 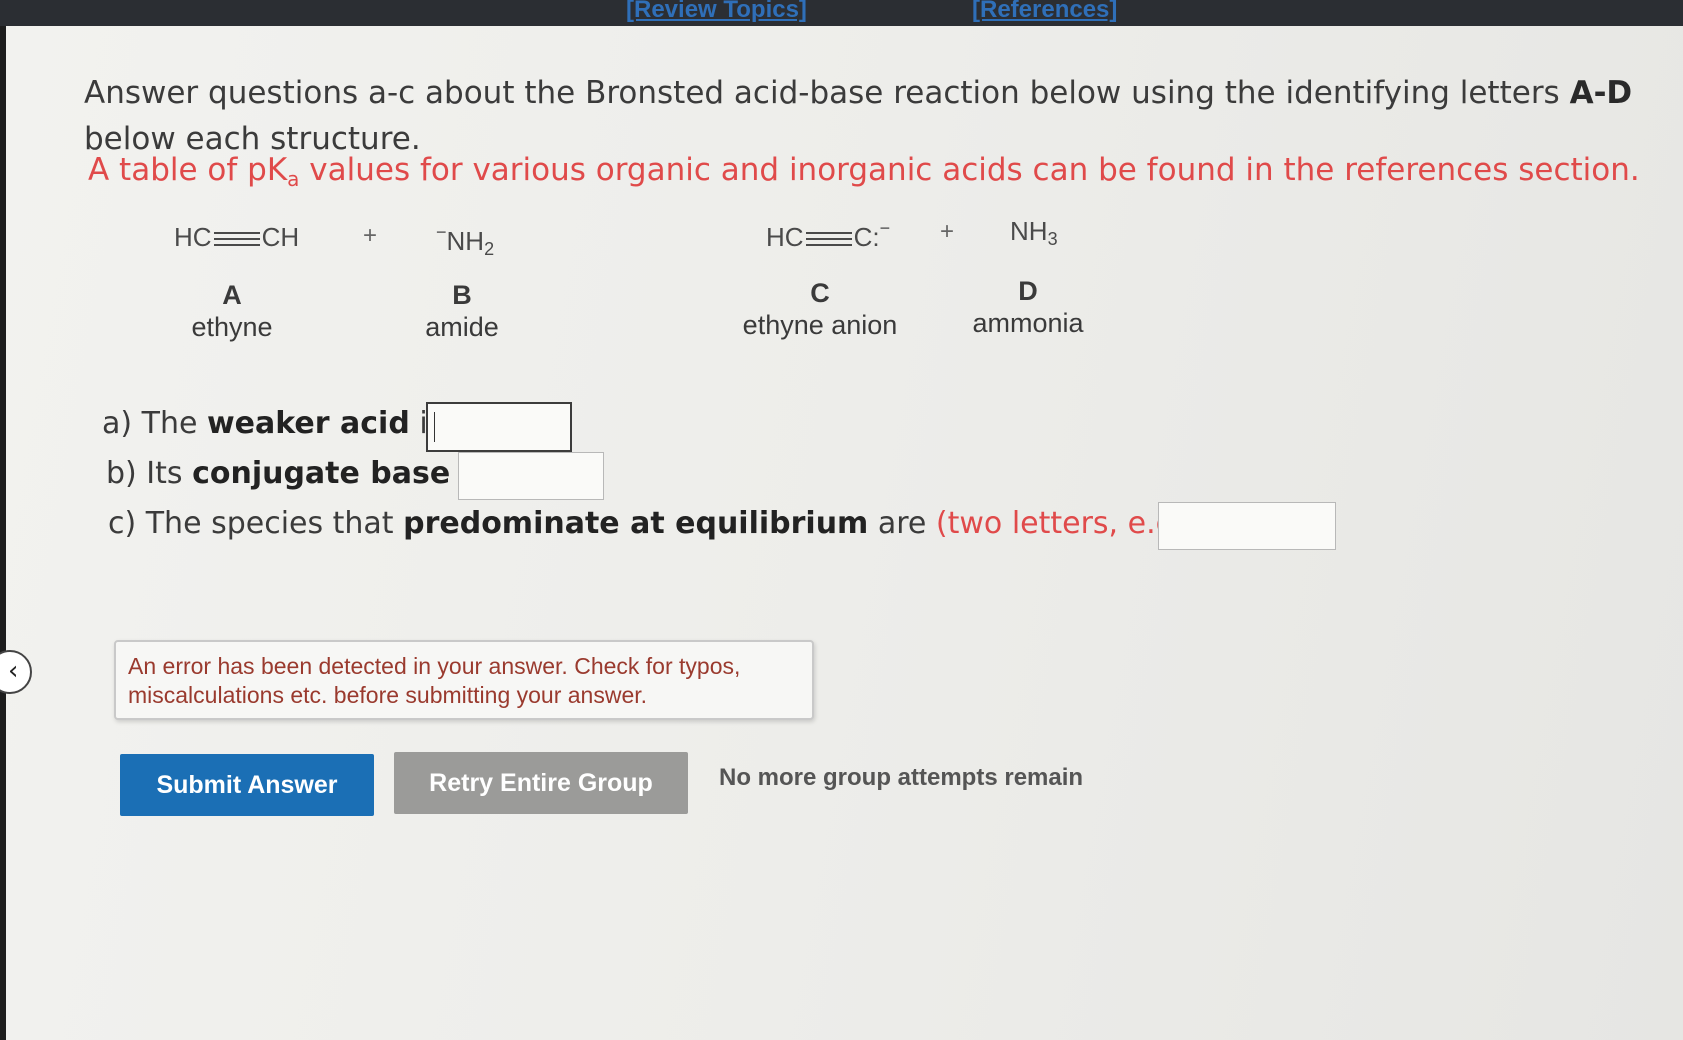 What do you see at coordinates (820, 293) in the screenshot?
I see `structure-c-letter: C` at bounding box center [820, 293].